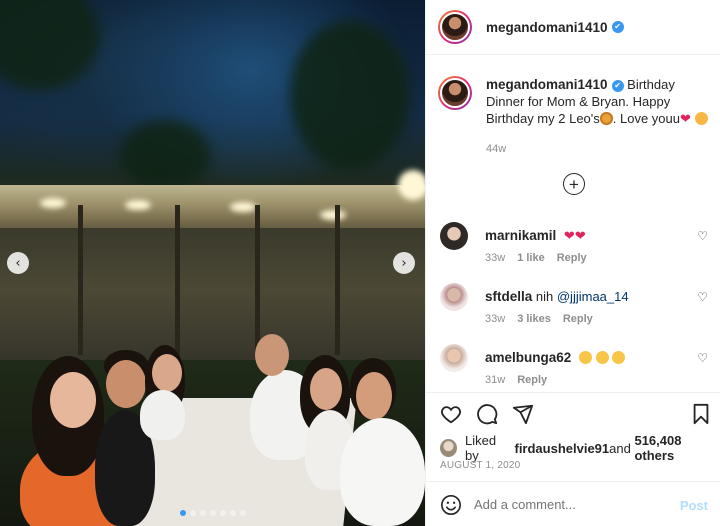  I want to click on post-date: AUGUST 1, 2020, so click(480, 465).